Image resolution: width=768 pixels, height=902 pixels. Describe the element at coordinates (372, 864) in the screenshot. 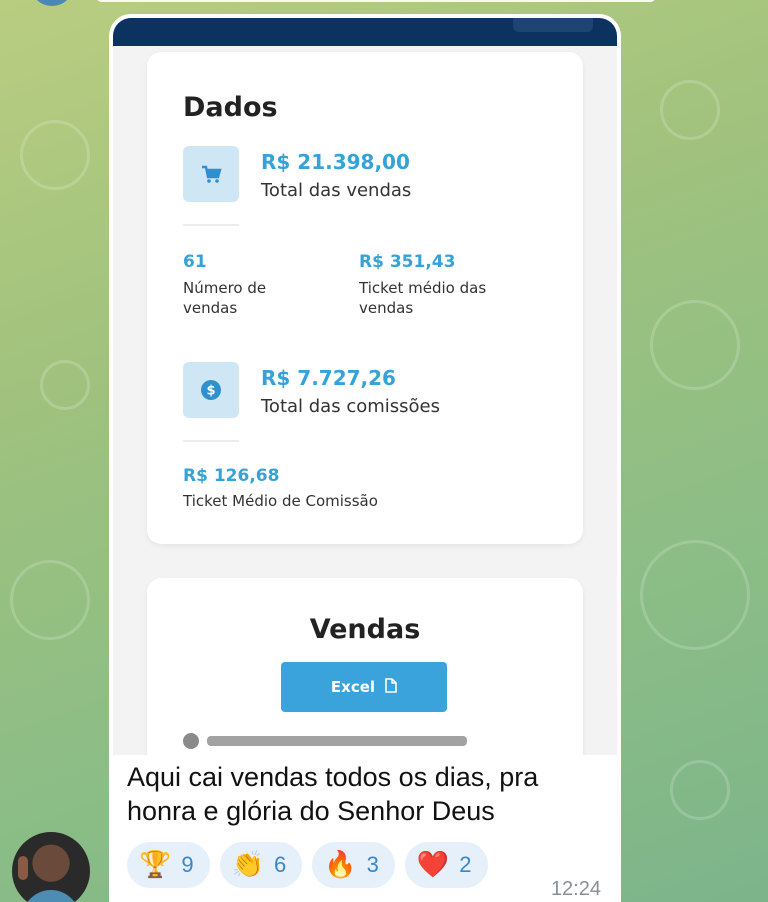

I see `reaction-count: 3` at that location.